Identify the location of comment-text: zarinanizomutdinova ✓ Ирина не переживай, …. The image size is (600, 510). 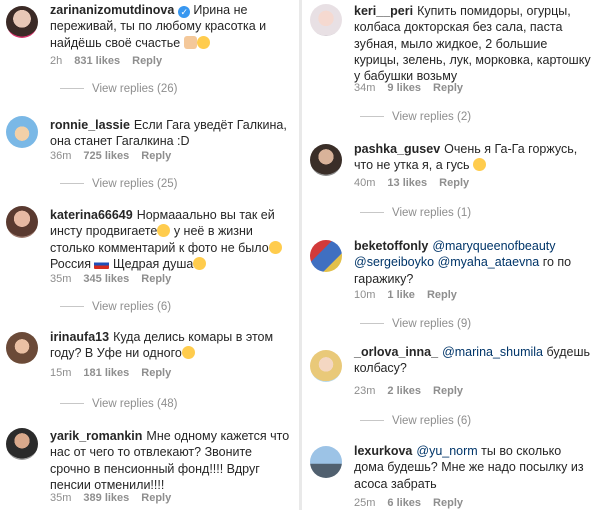
(158, 26).